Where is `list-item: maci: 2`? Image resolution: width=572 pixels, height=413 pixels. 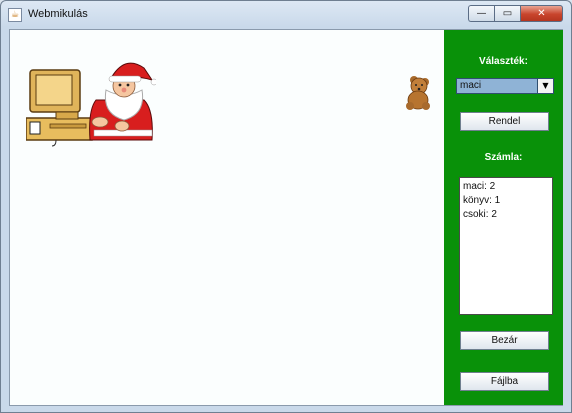 list-item: maci: 2 is located at coordinates (479, 186).